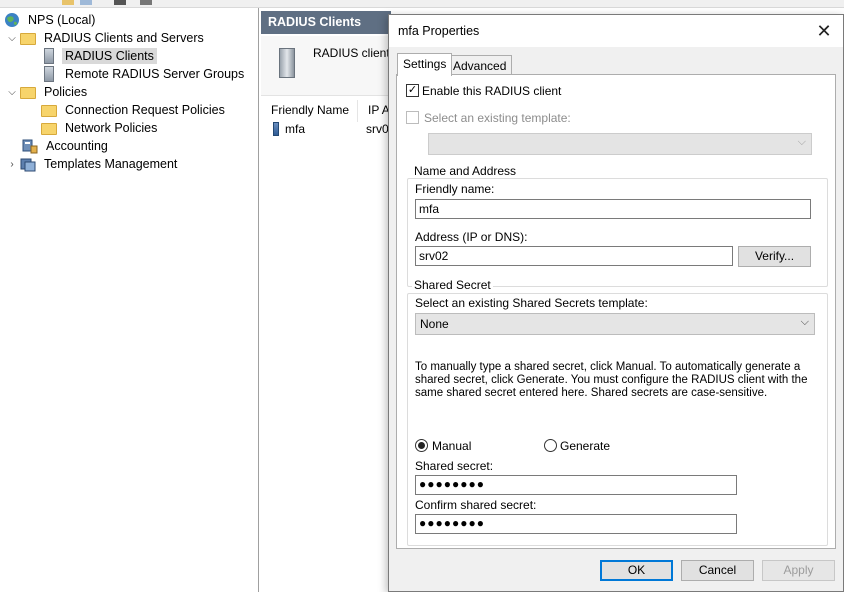  What do you see at coordinates (100, 128) in the screenshot?
I see `tree-item-network-policies: Network Policies` at bounding box center [100, 128].